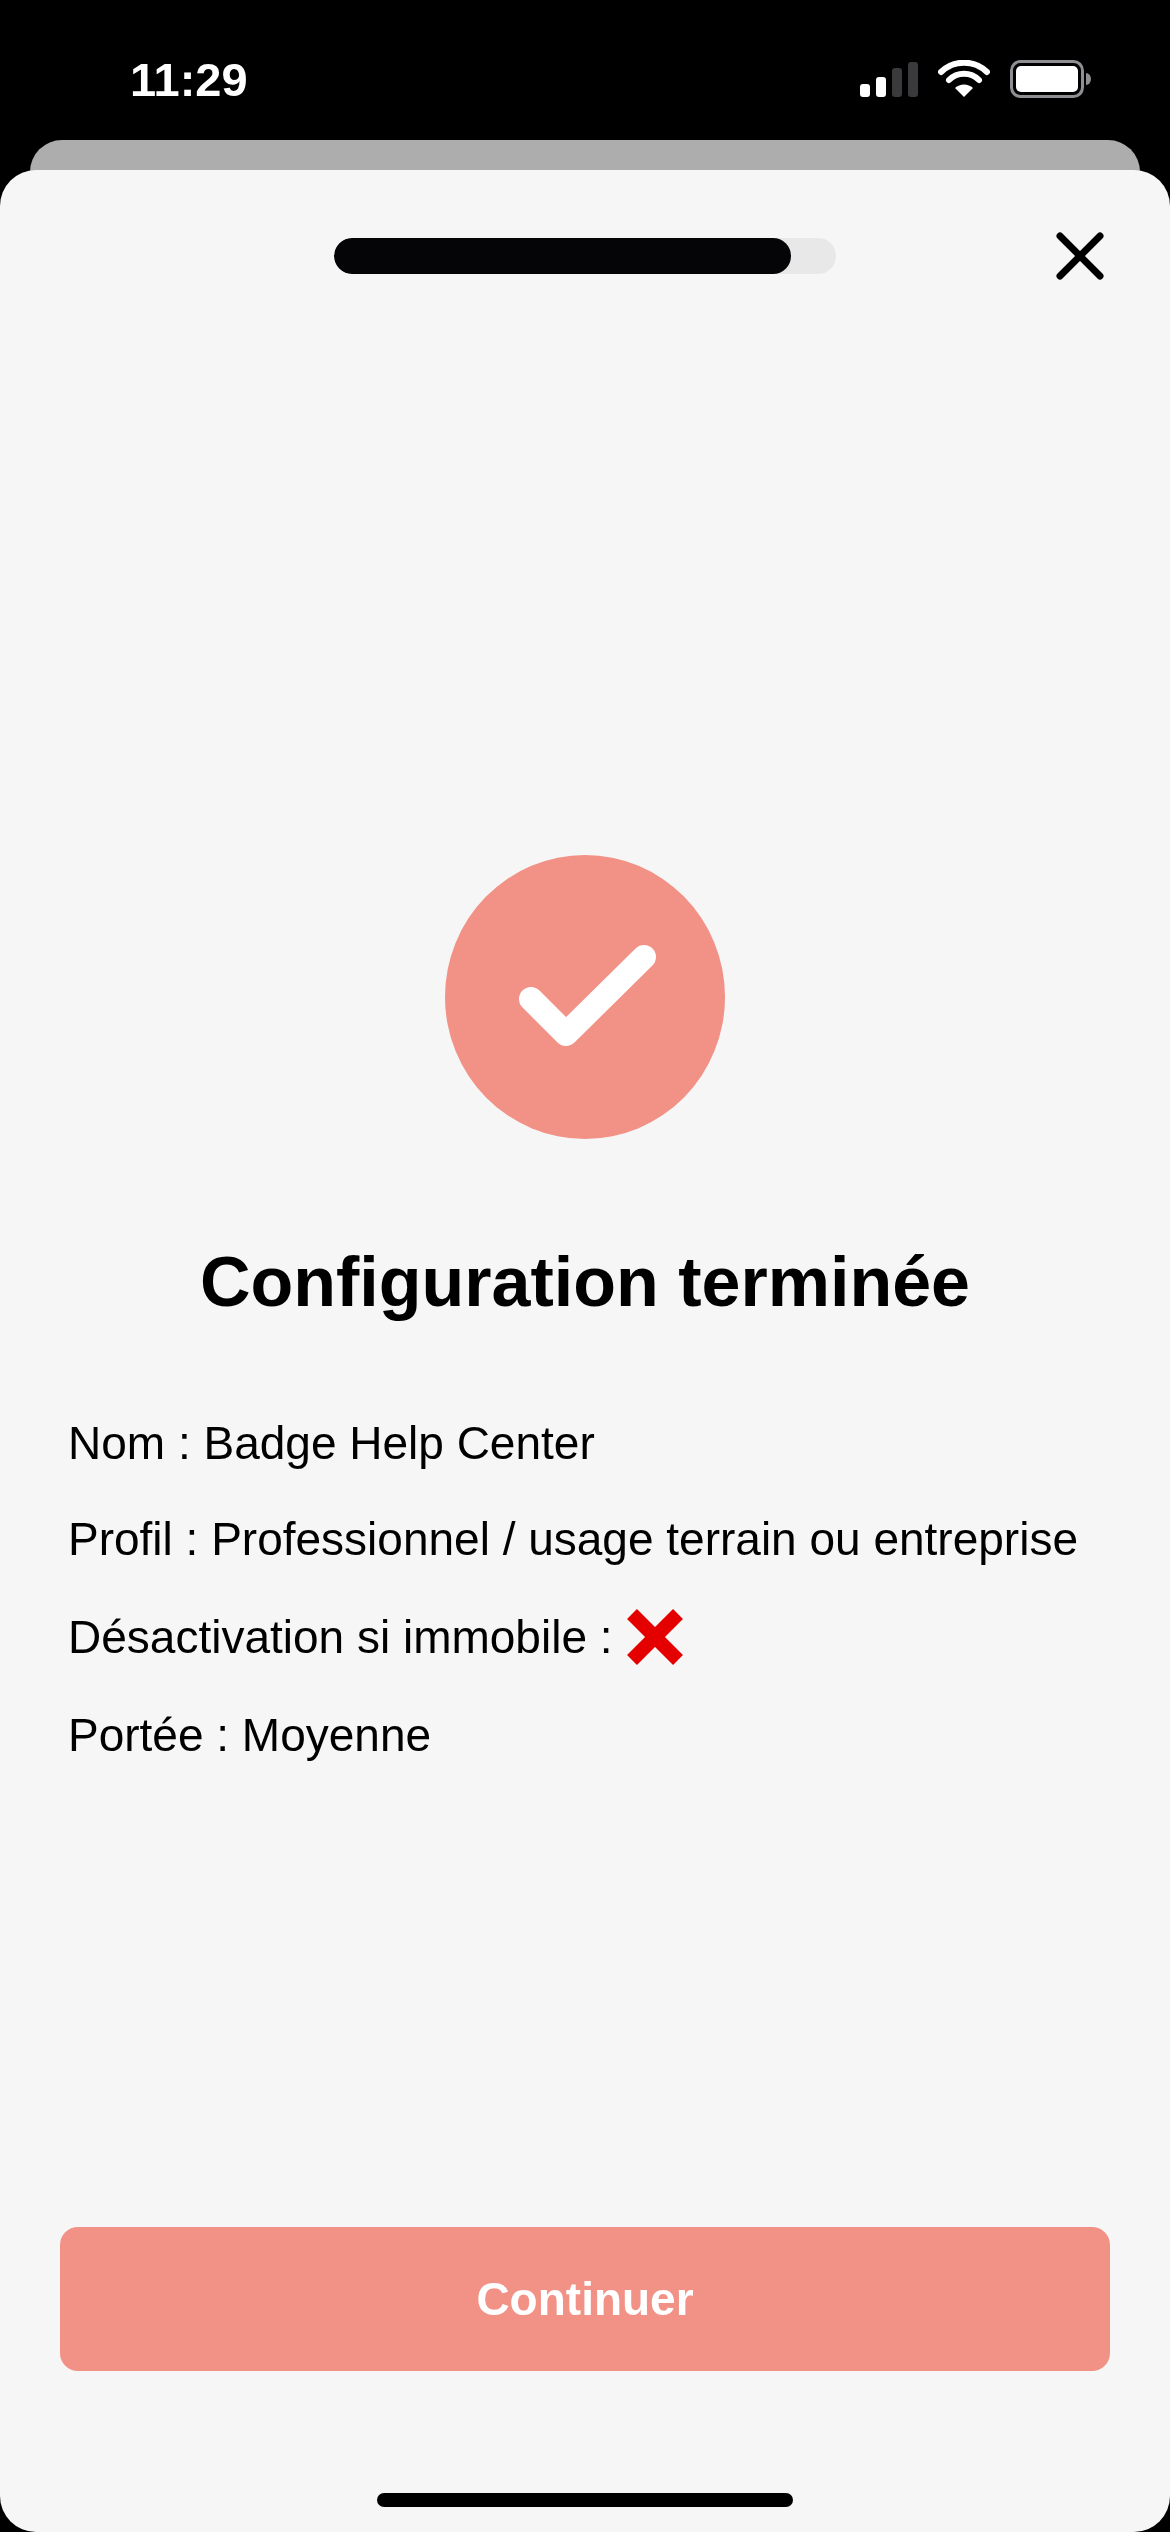 This screenshot has height=2532, width=1170. Describe the element at coordinates (340, 1637) in the screenshot. I see `detail-text: Désactivation si immobile :` at that location.